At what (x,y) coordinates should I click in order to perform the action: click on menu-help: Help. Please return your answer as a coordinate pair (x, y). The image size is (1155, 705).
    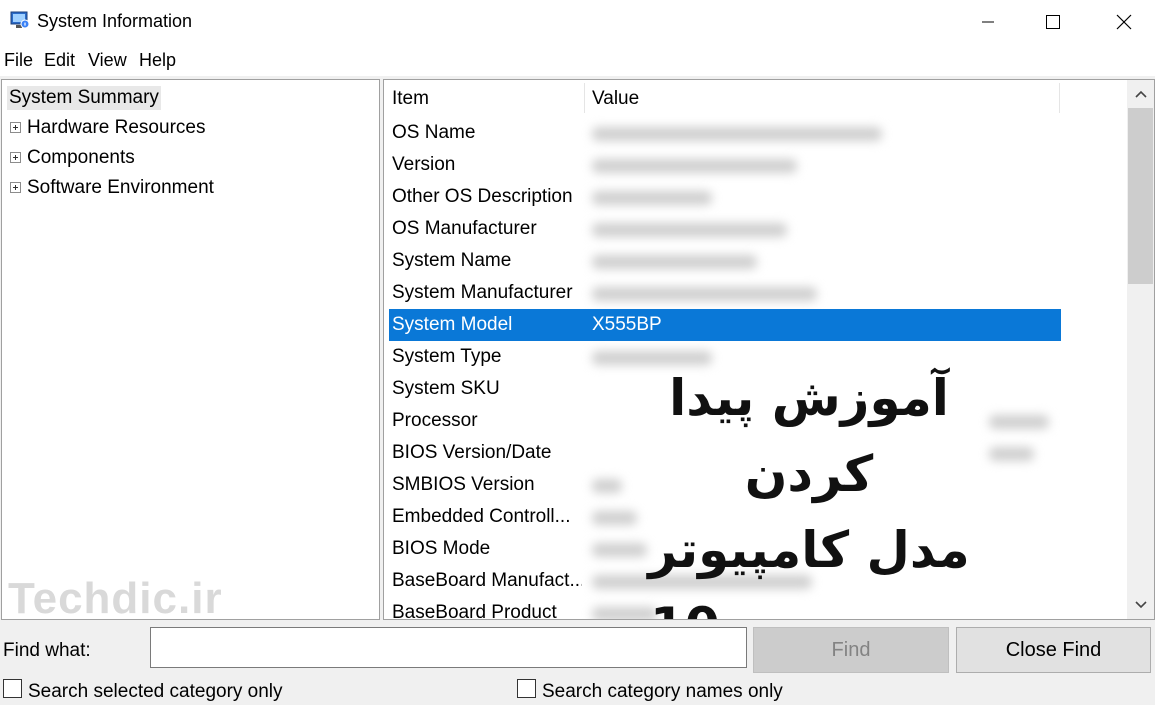
    Looking at the image, I should click on (157, 60).